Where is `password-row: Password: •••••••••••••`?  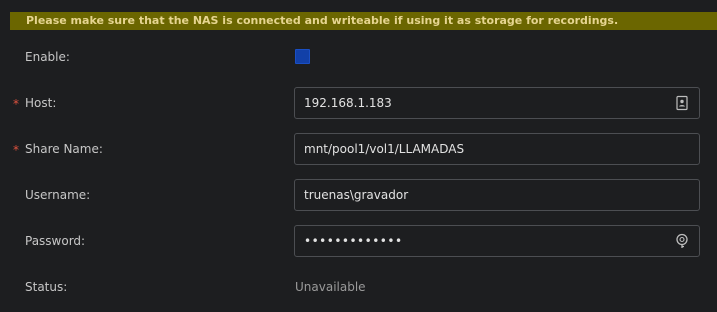
password-row: Password: ••••••••••••• is located at coordinates (358, 241).